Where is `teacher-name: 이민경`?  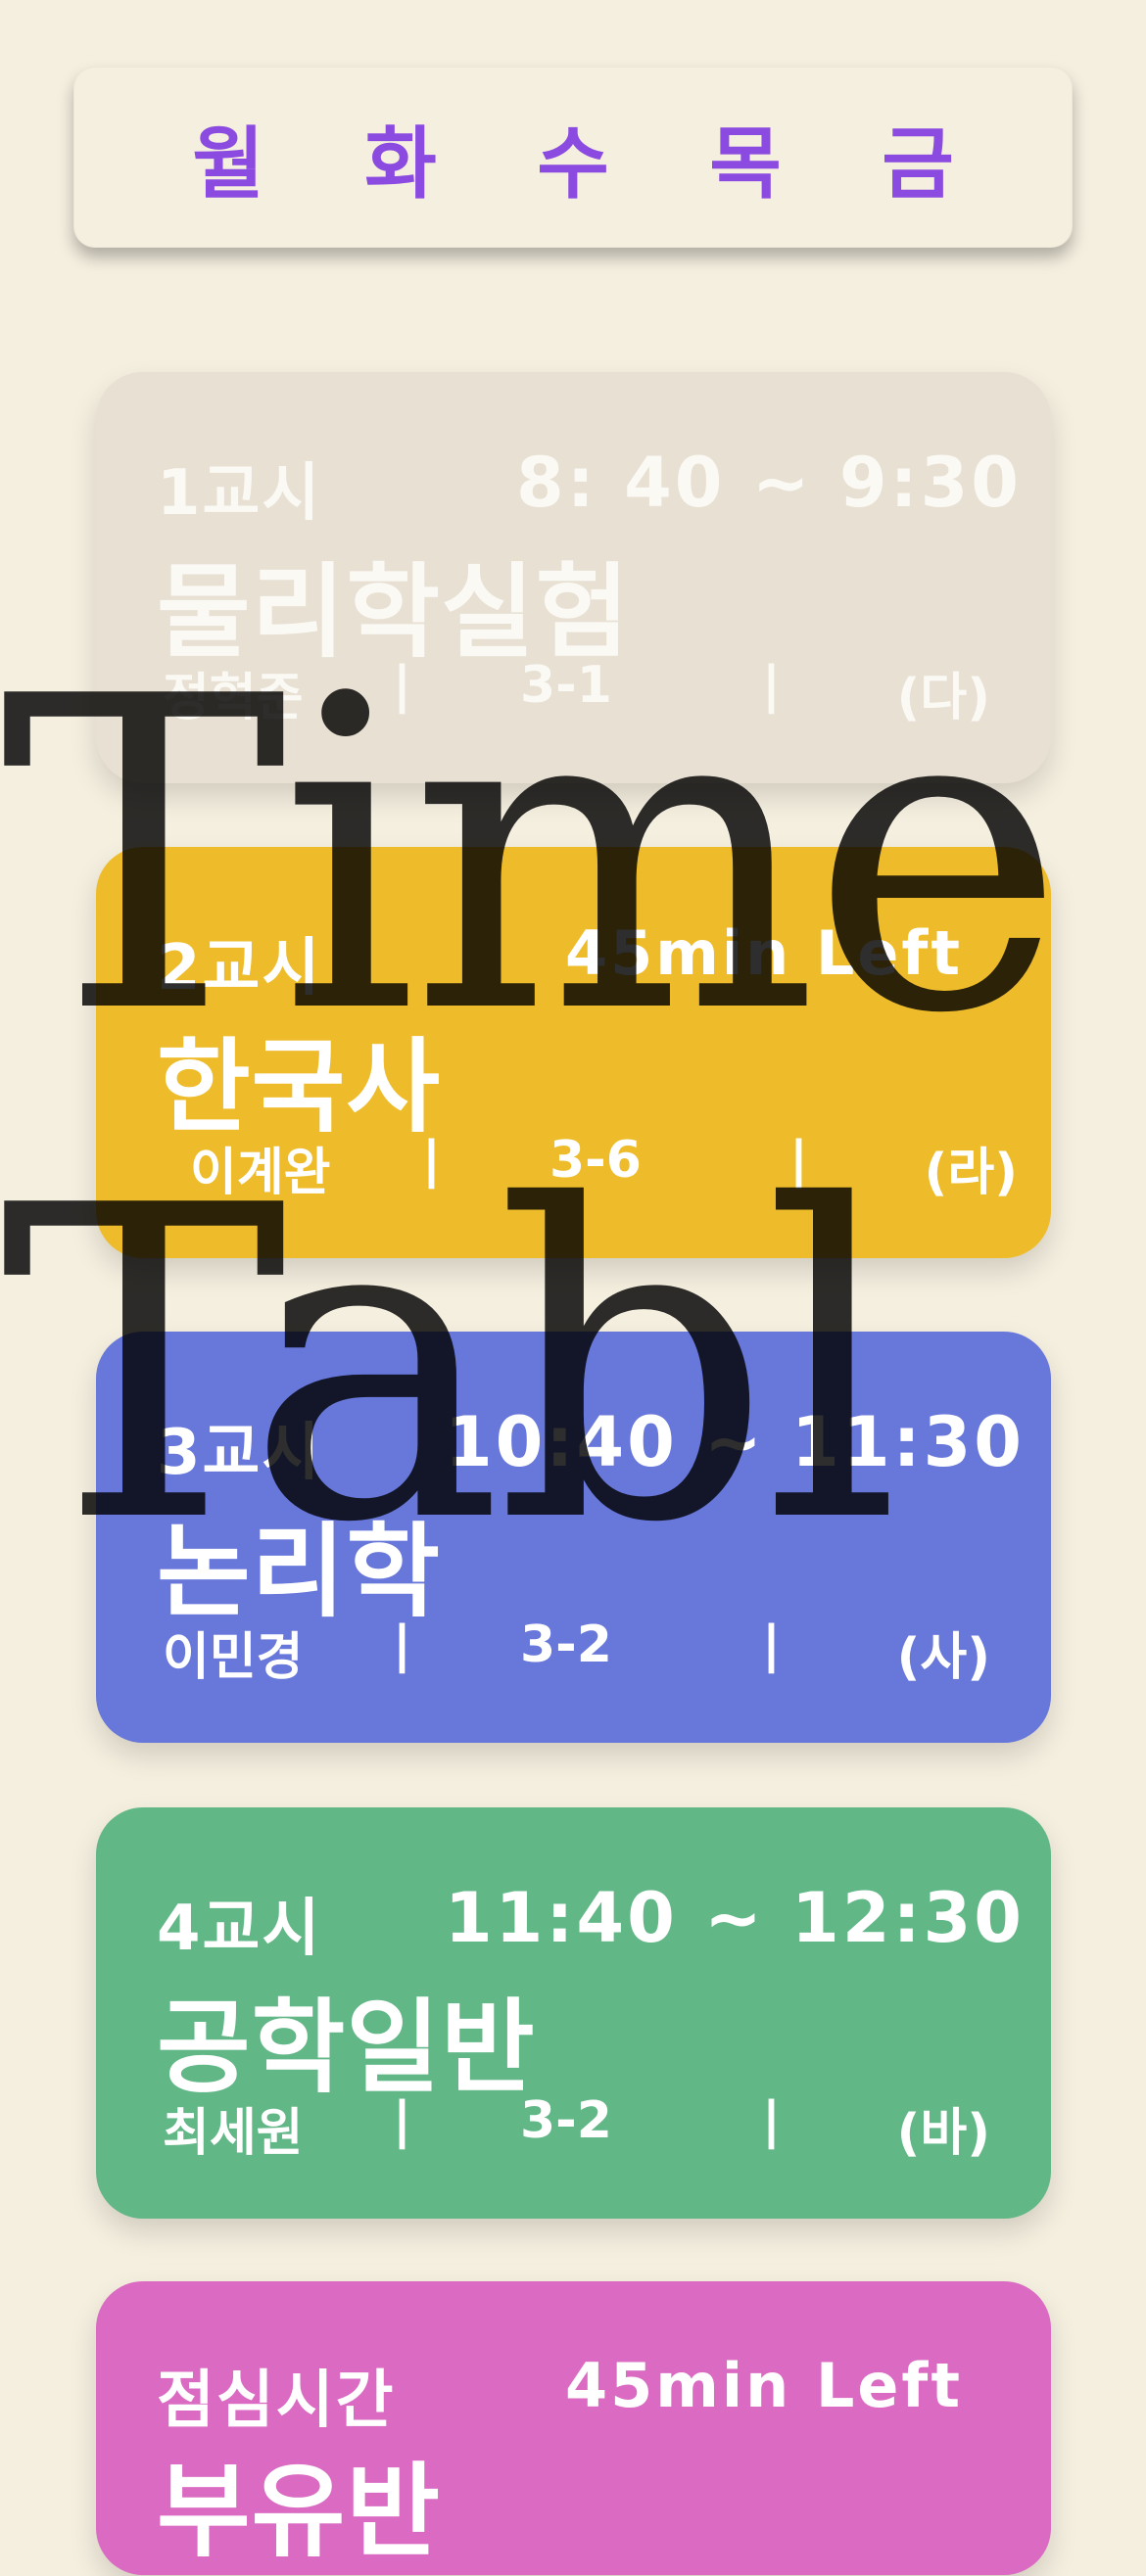
teacher-name: 이민경 is located at coordinates (233, 1657).